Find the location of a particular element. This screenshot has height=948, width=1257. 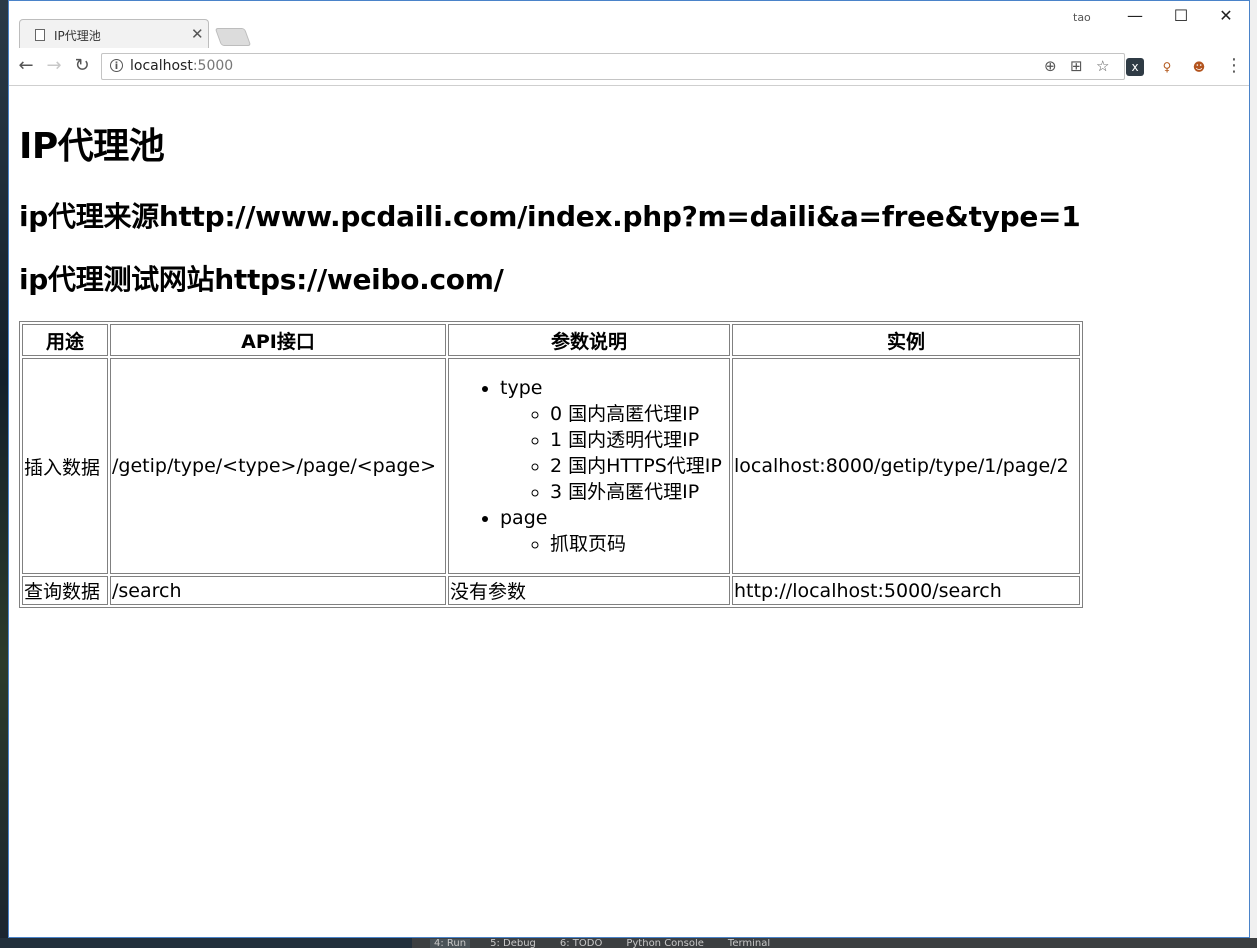

url-text: localhost:5000 is located at coordinates (181, 66).